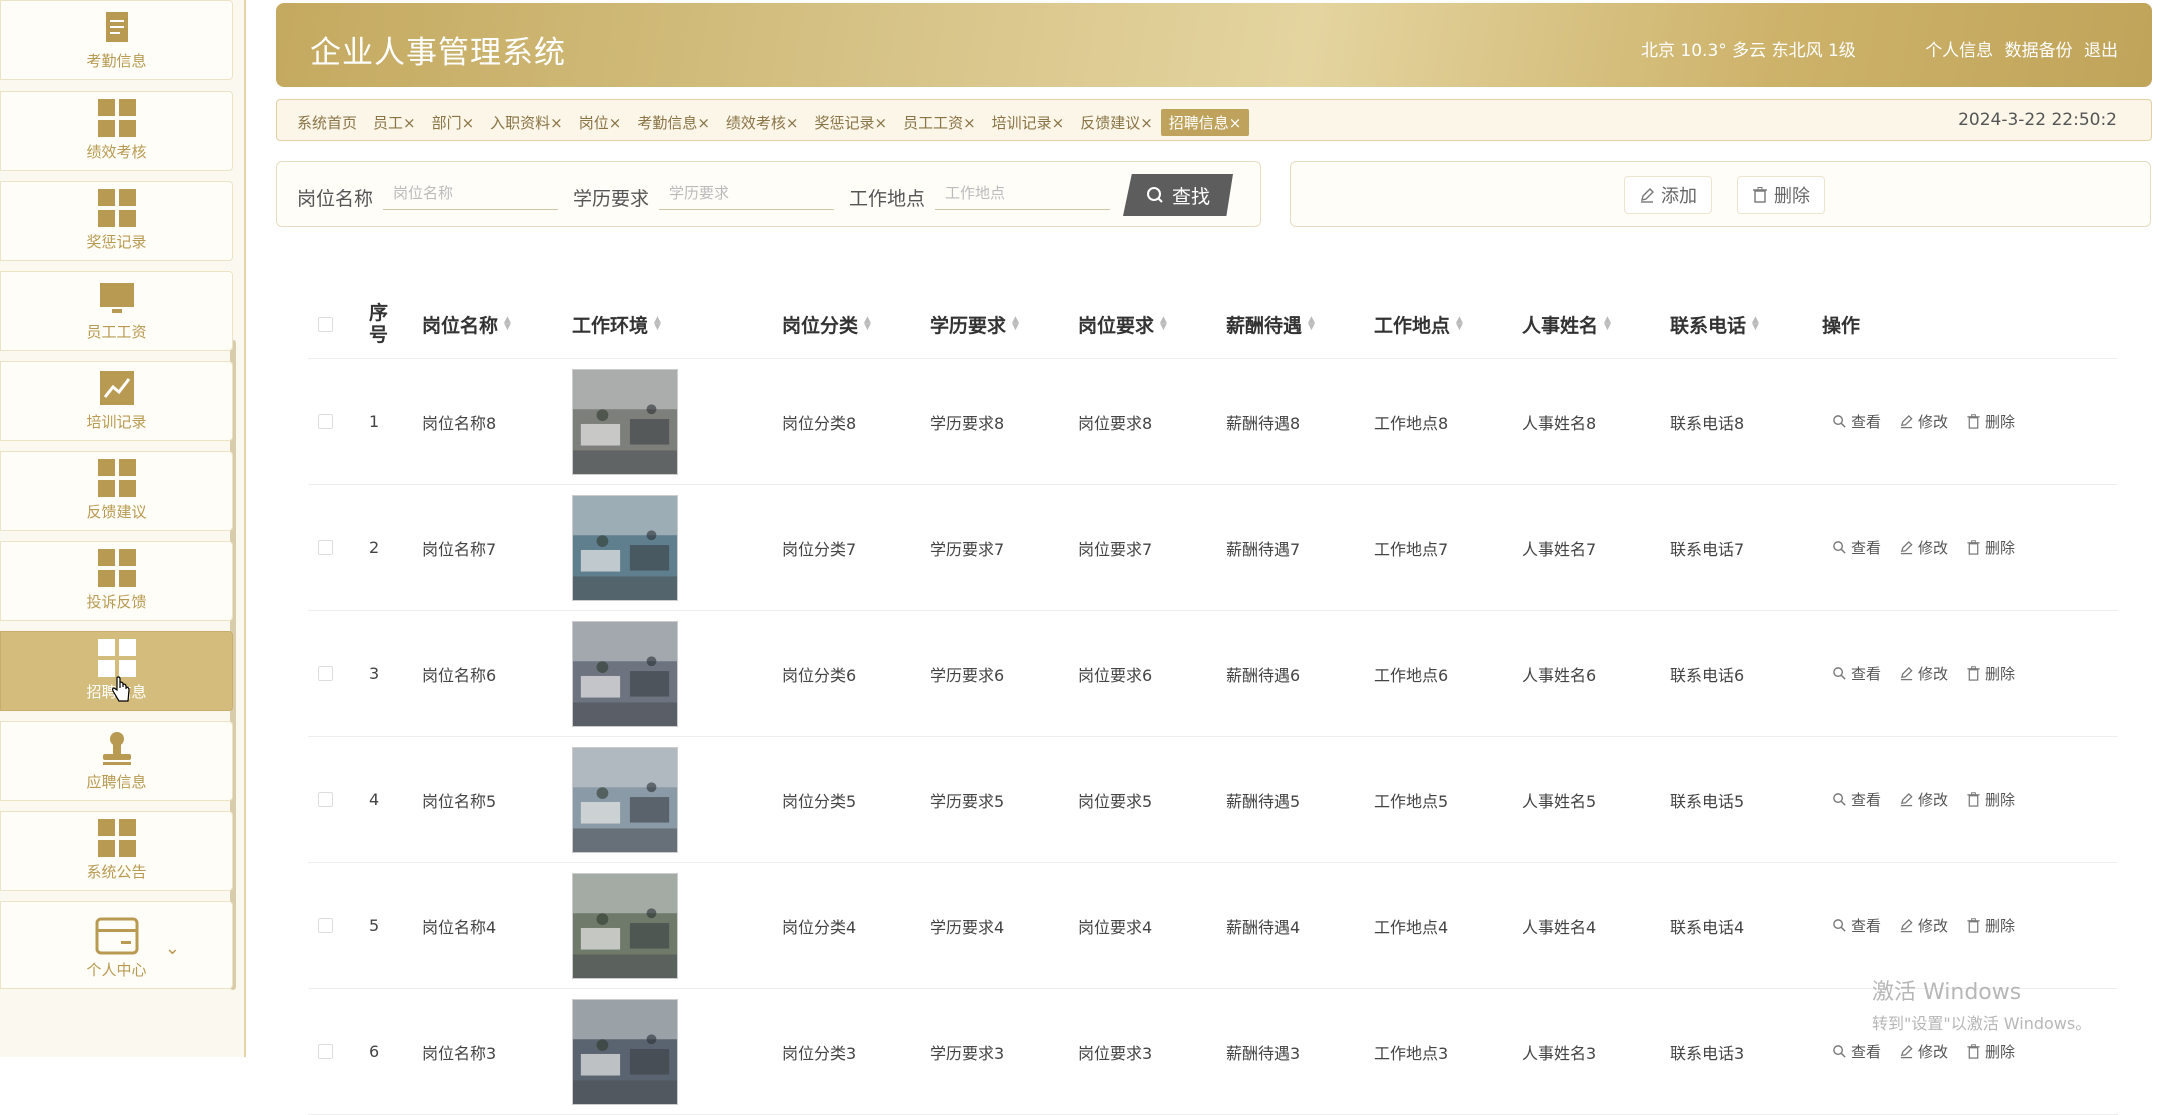 This screenshot has height=1115, width=2161. I want to click on cell-pay: 薪酬待遇3, so click(1263, 1053).